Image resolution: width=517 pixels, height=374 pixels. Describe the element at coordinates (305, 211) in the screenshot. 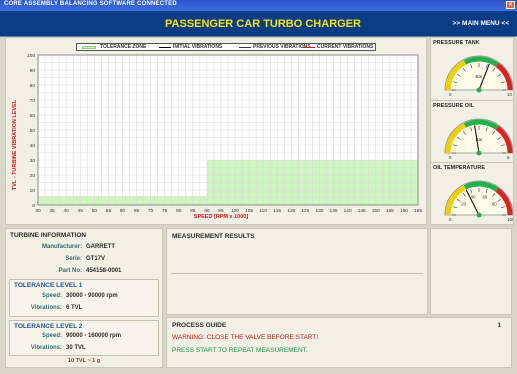

I see `x-tick-label: 125` at that location.